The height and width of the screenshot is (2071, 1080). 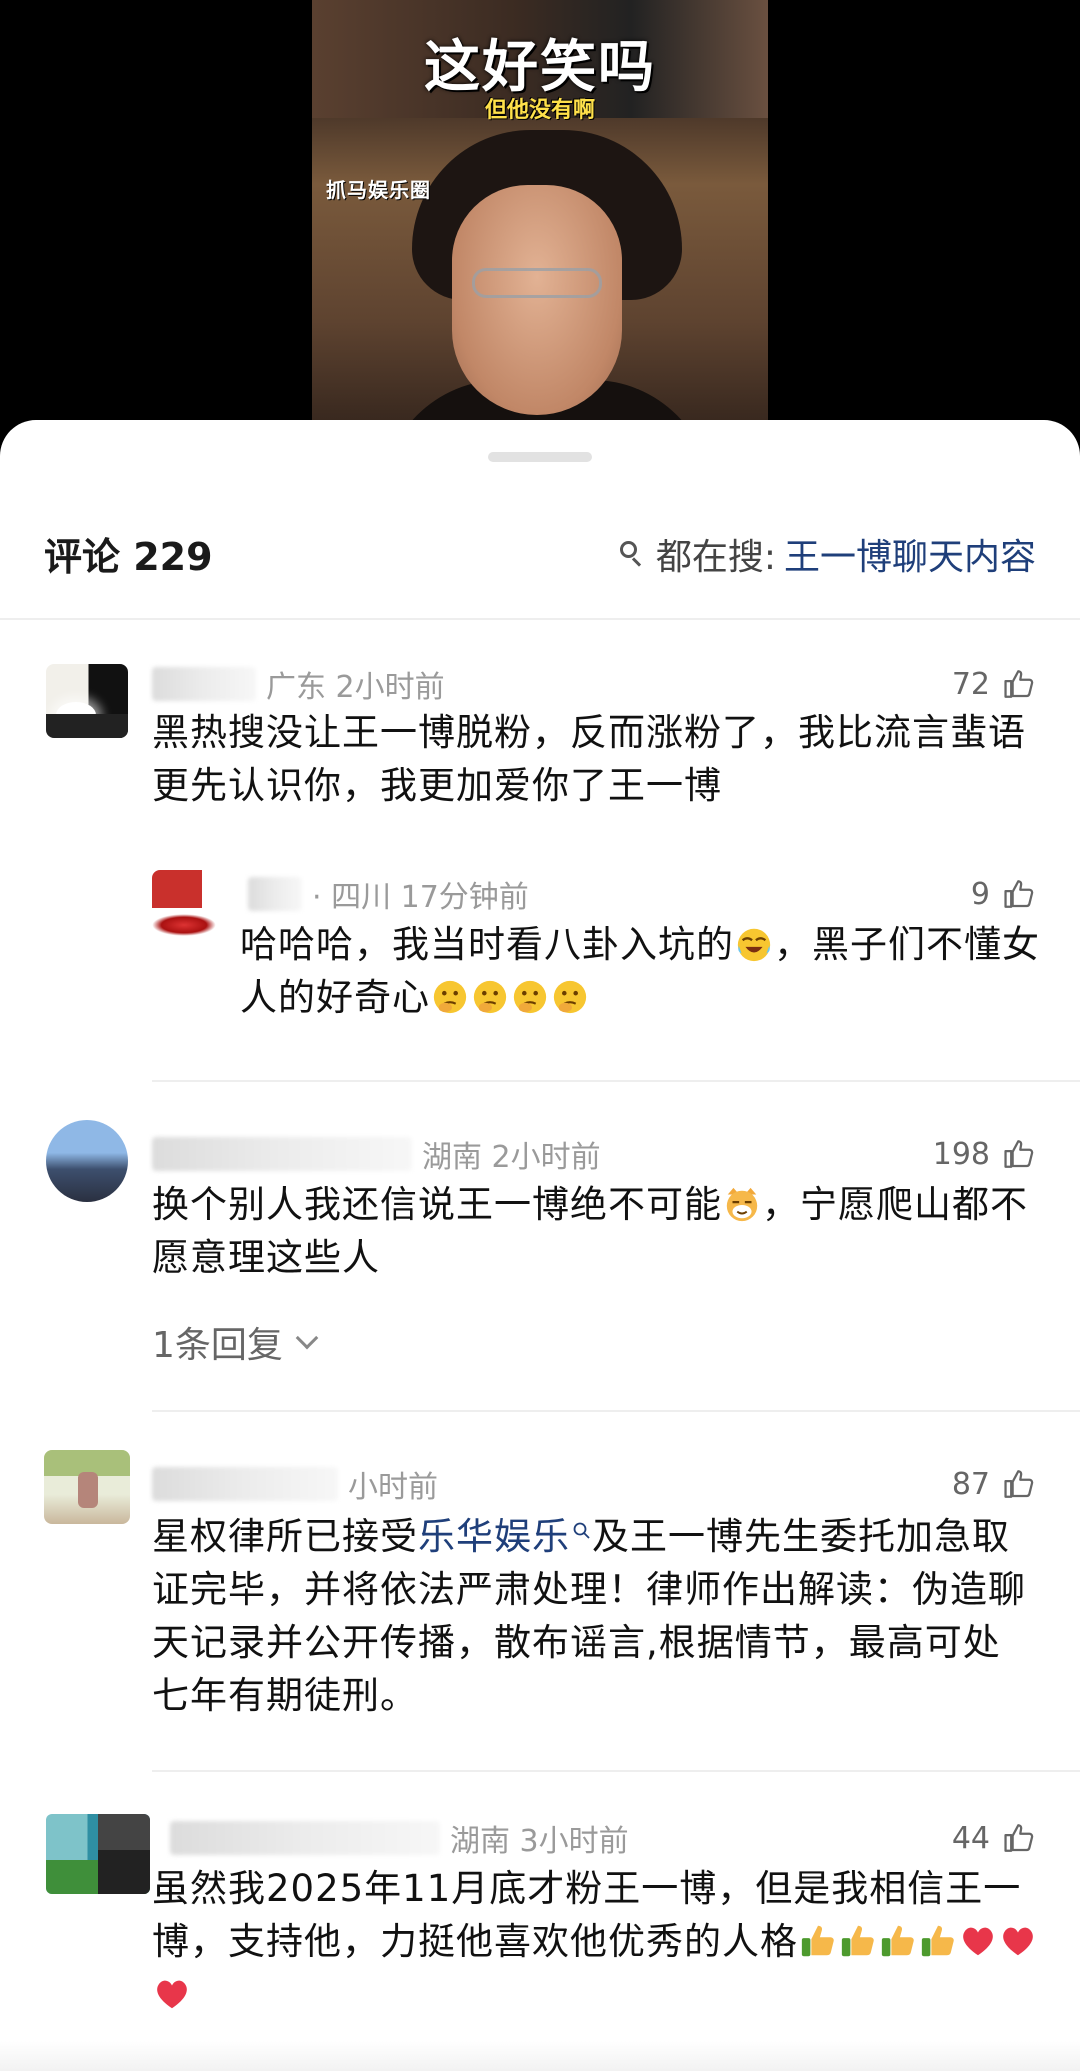 I want to click on glasses, so click(x=537, y=283).